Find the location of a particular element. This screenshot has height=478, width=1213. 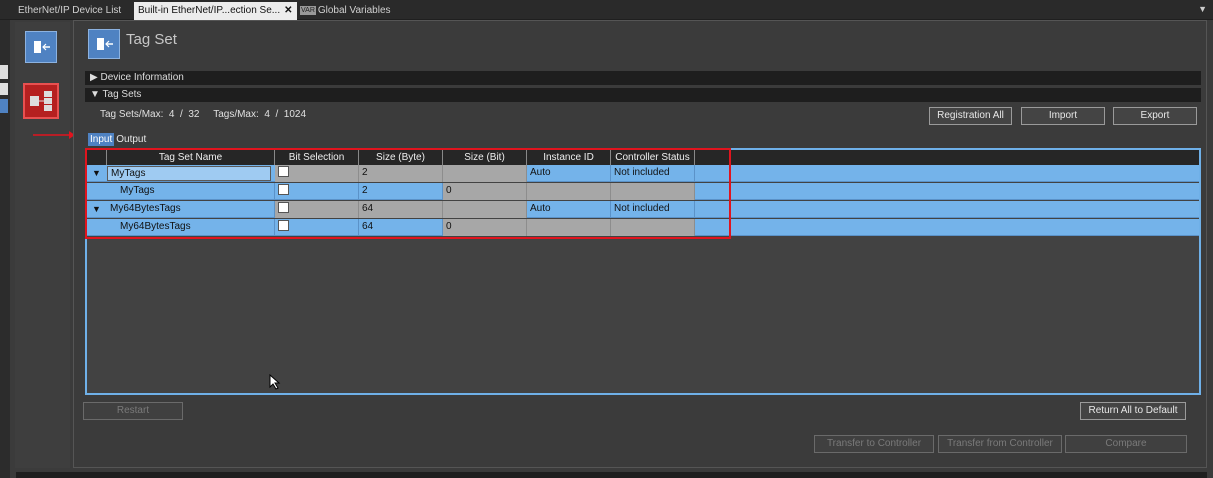

tab-built-in-ethernet-ip-connection-settings: Built-in EtherNet/IP...ection Se... ✕ is located at coordinates (215, 11).